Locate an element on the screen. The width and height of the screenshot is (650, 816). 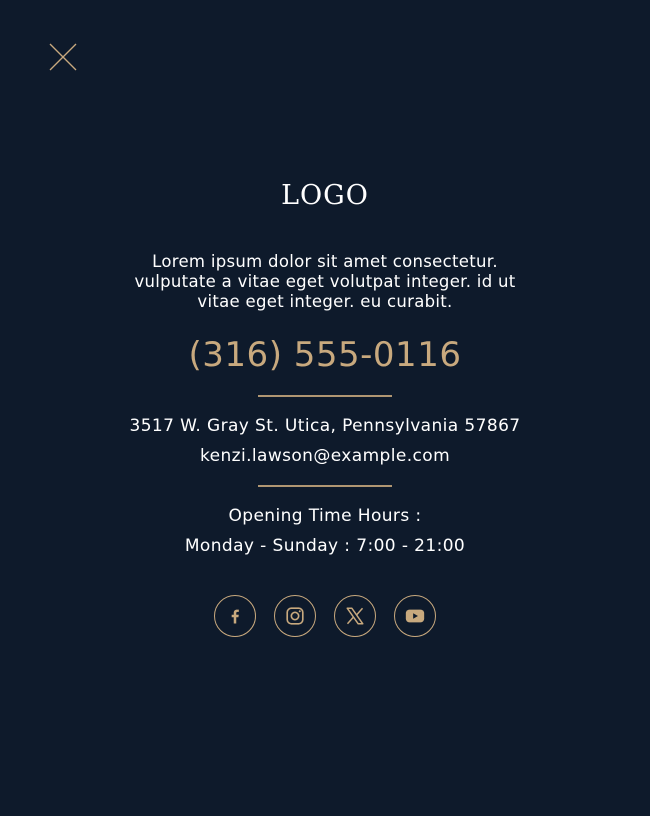
email-link: kenzi.lawson@example.com is located at coordinates (325, 456).